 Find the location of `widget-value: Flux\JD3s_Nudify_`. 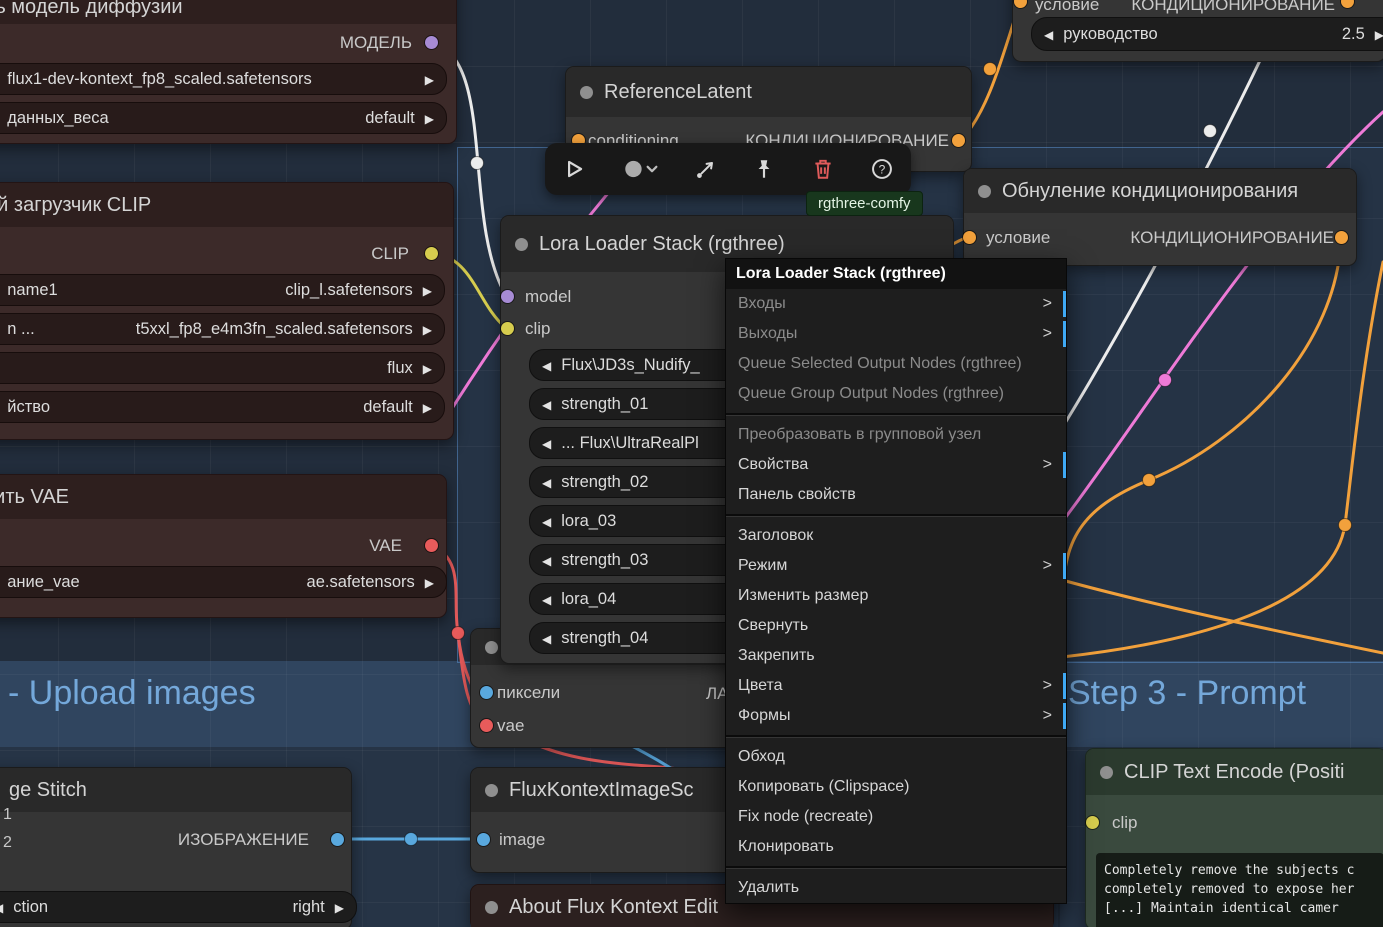

widget-value: Flux\JD3s_Nudify_ is located at coordinates (630, 364).